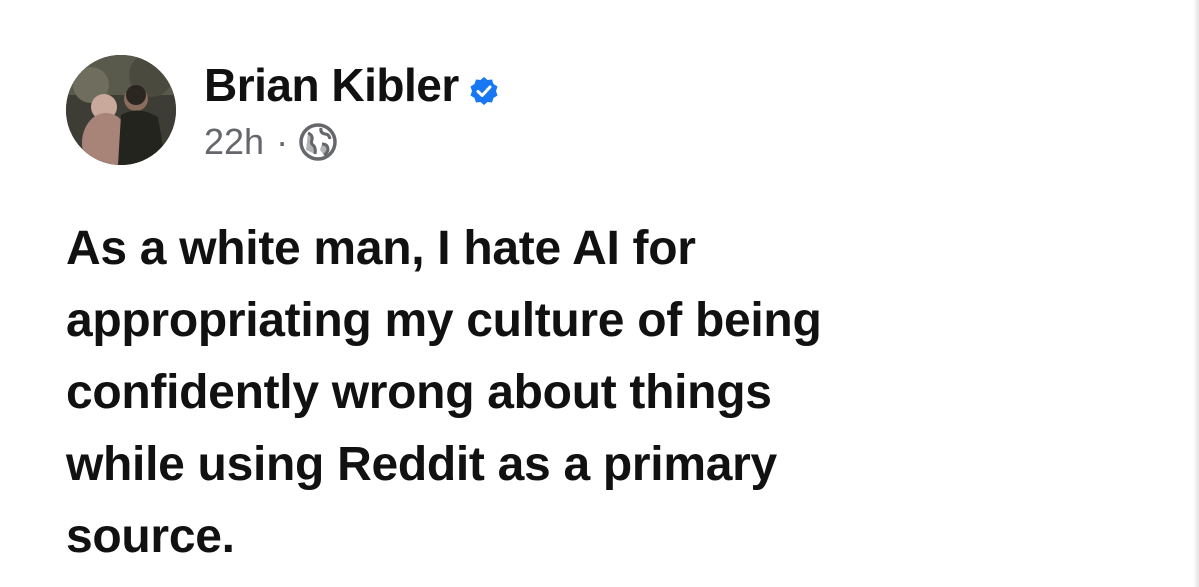  What do you see at coordinates (150, 536) in the screenshot?
I see `post-body-line: source.` at bounding box center [150, 536].